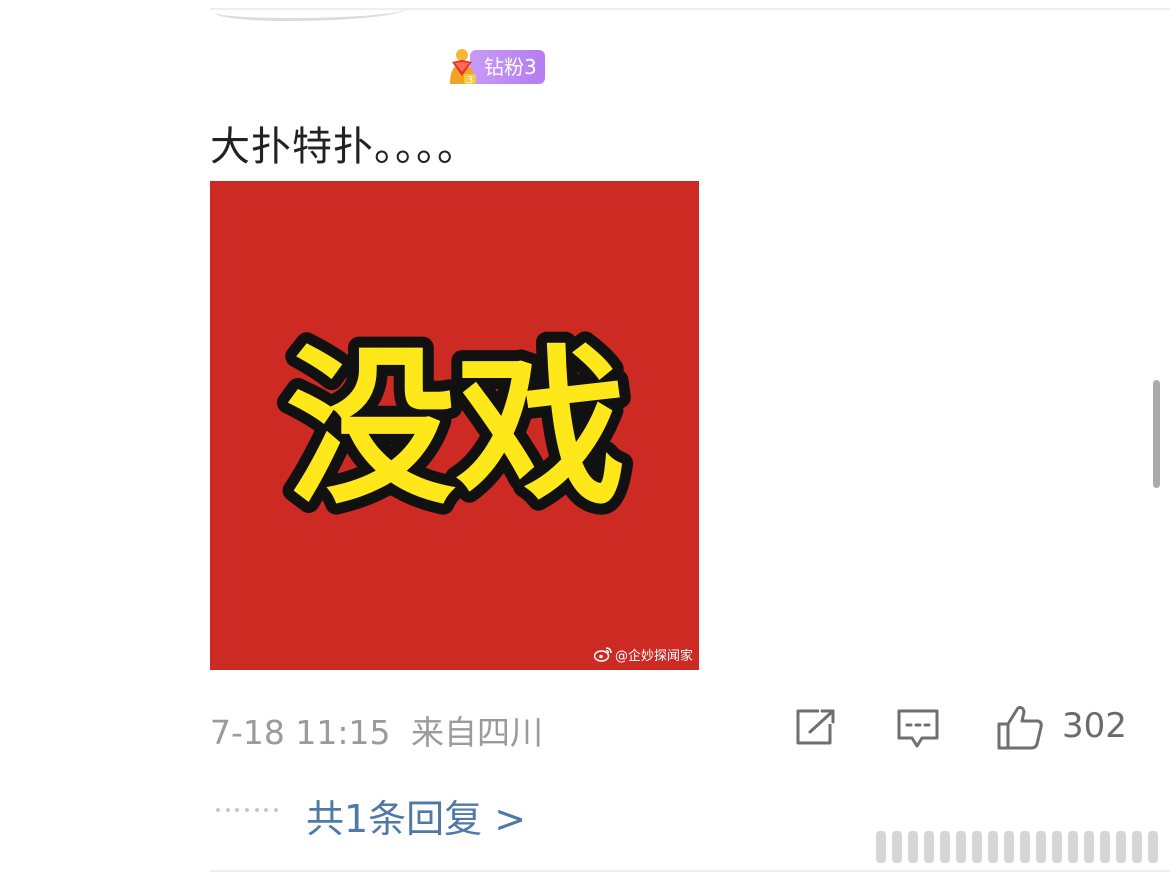 This screenshot has height=876, width=1170. Describe the element at coordinates (300, 732) in the screenshot. I see `timestamp: 7-18 11:15` at that location.